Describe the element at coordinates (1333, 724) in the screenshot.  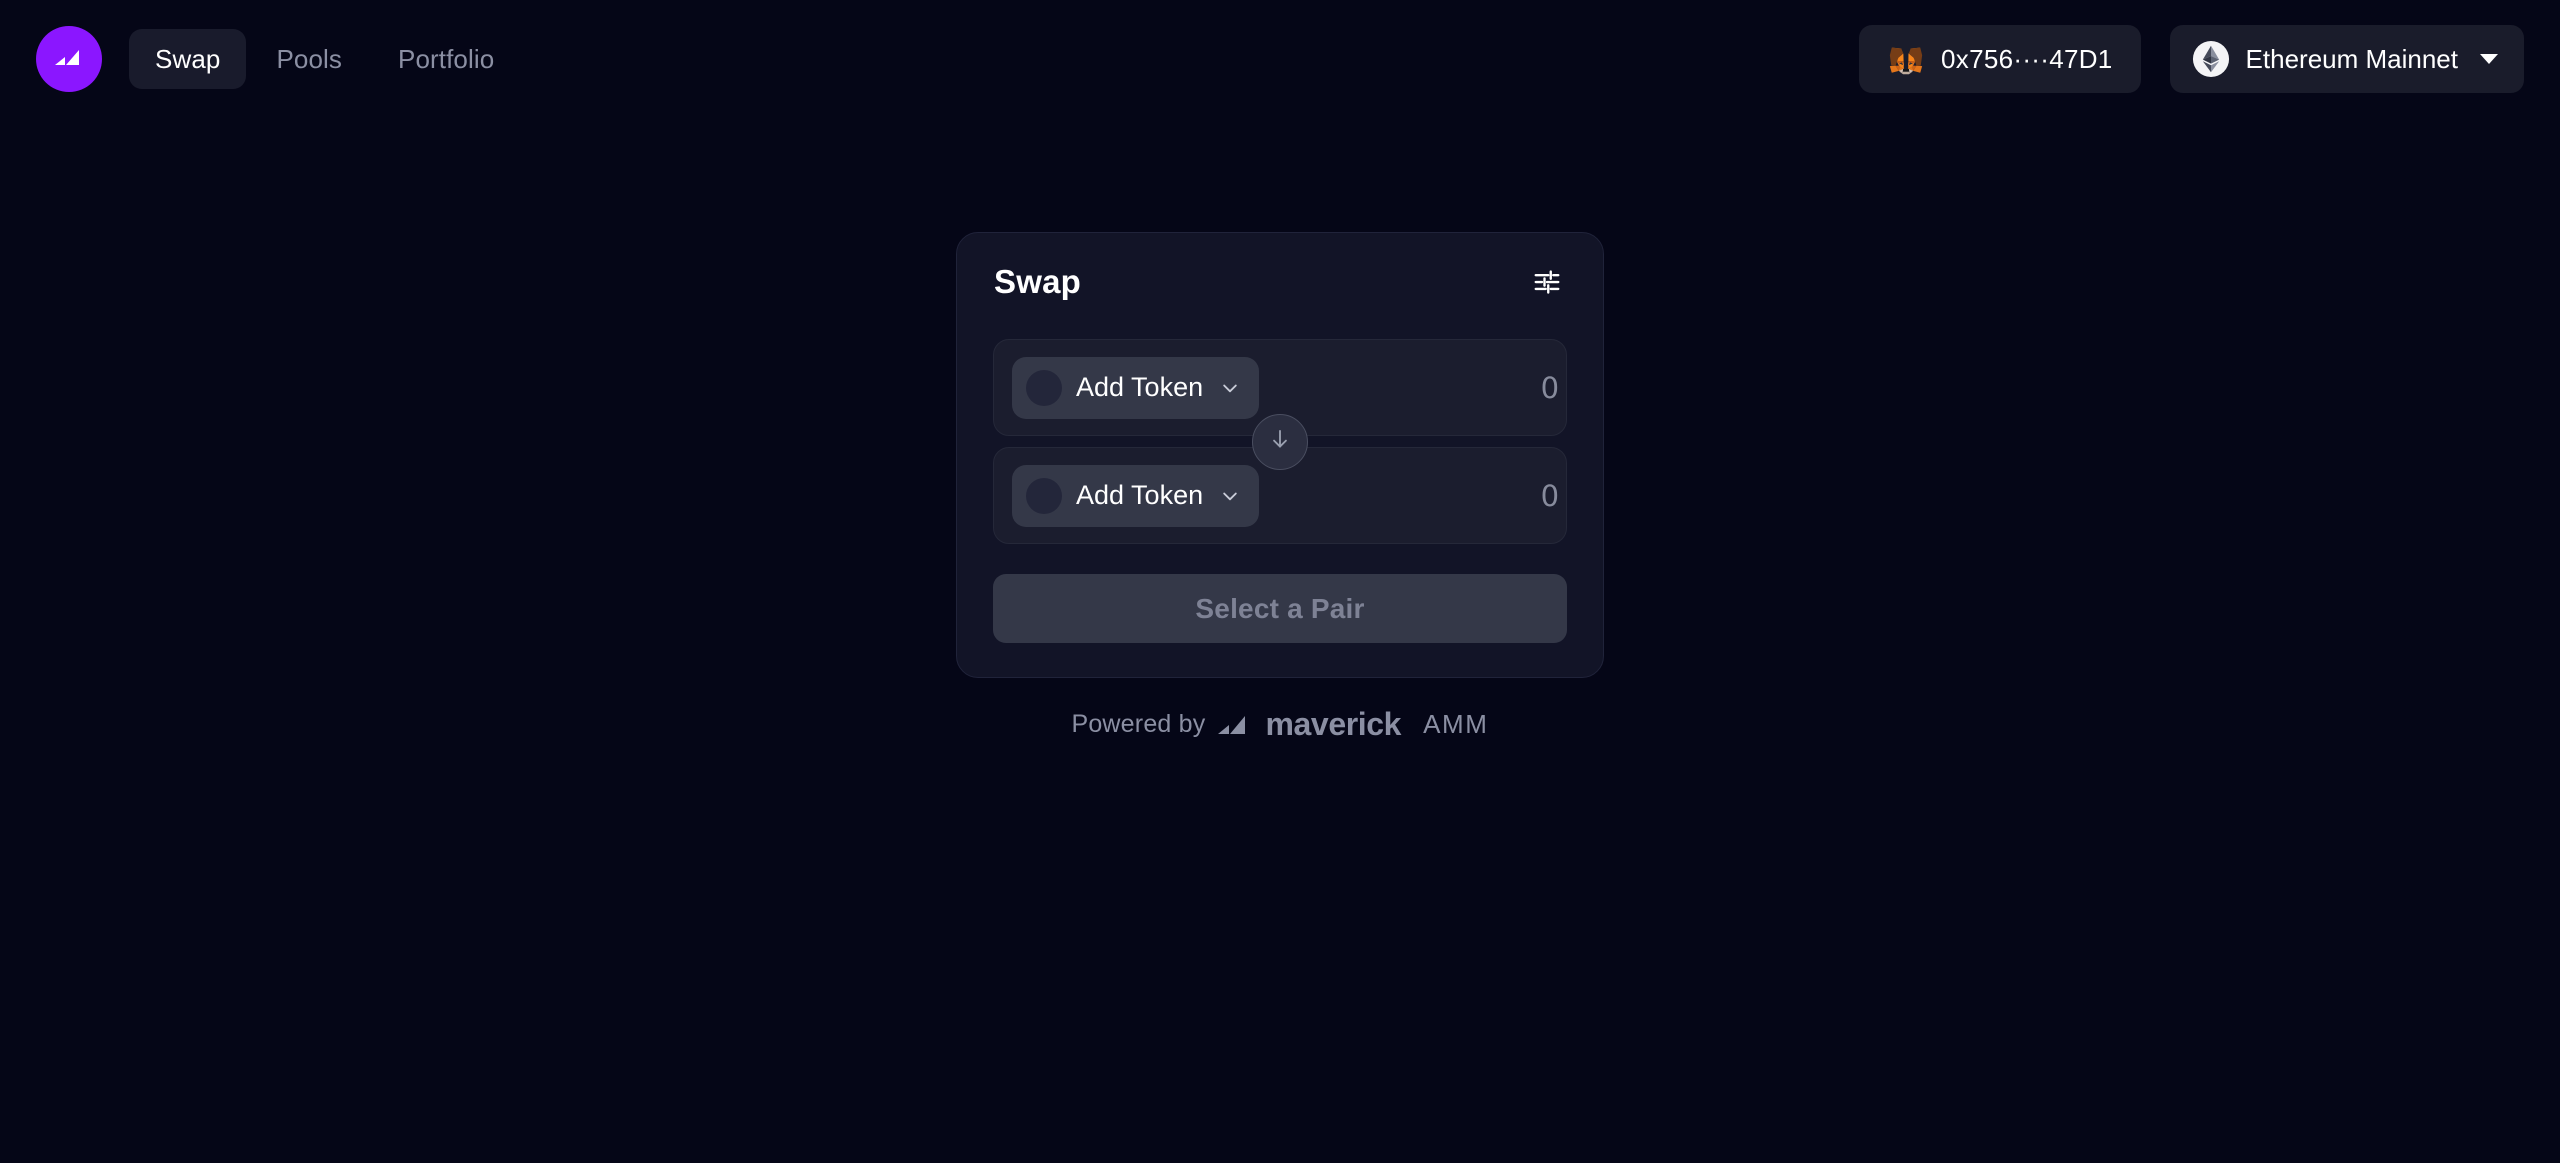
I see `maverick-brand-label: maverick` at that location.